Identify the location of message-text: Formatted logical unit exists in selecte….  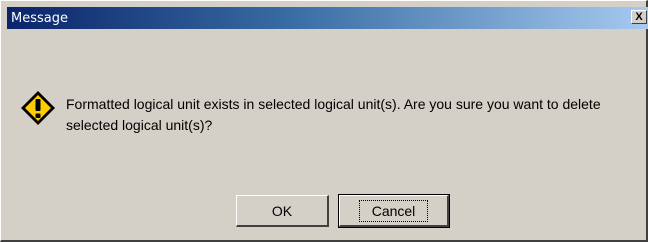
(333, 114).